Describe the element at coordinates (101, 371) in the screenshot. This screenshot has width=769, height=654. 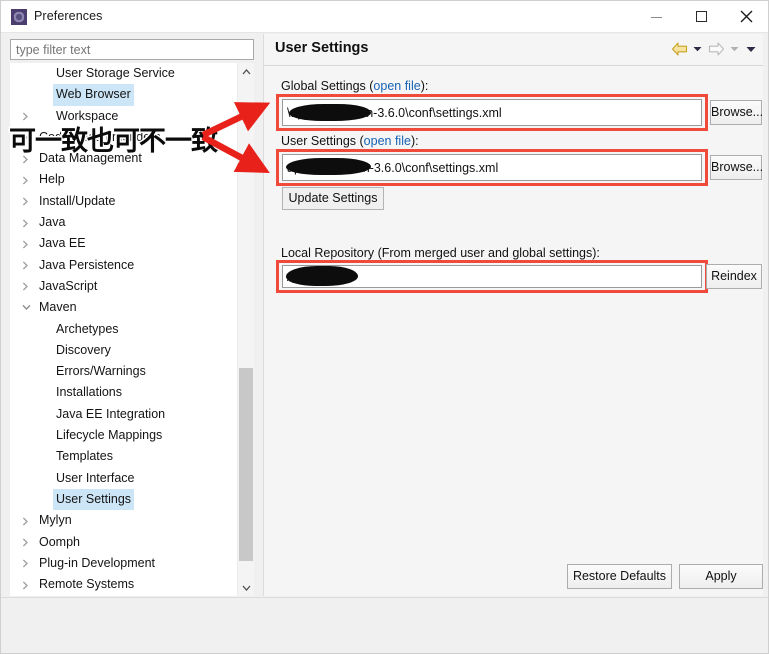
I see `tree-item-label: Errors/Warnings` at that location.